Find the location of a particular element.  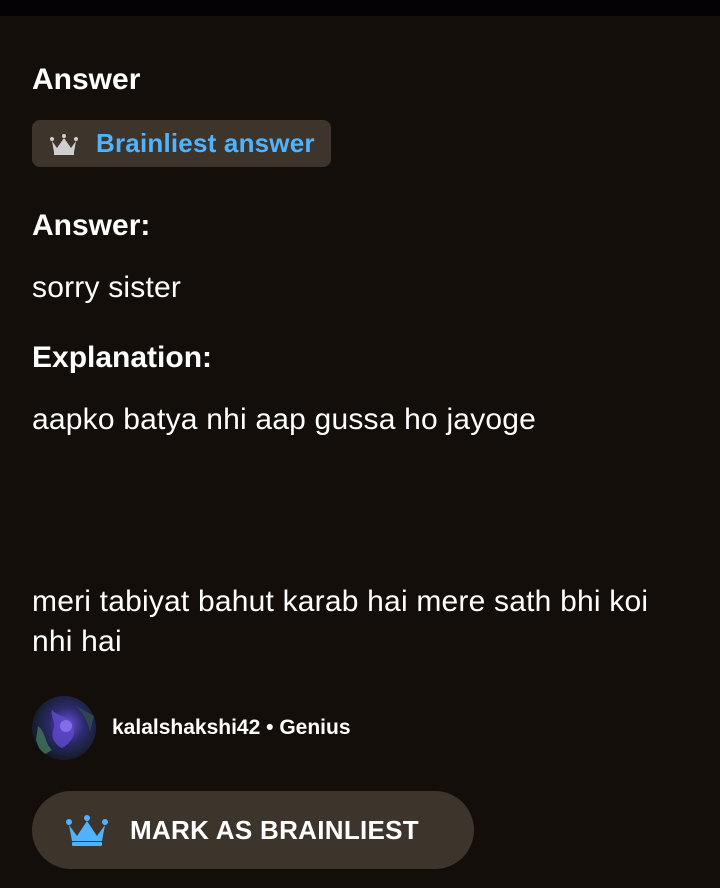

answer-heading: Answer: is located at coordinates (91, 225).